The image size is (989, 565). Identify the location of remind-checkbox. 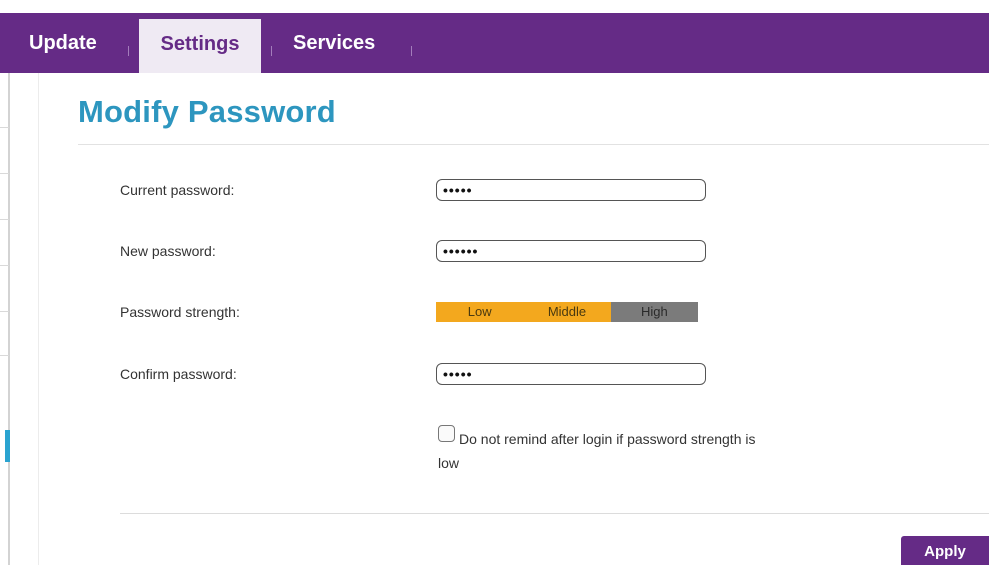
(446, 433).